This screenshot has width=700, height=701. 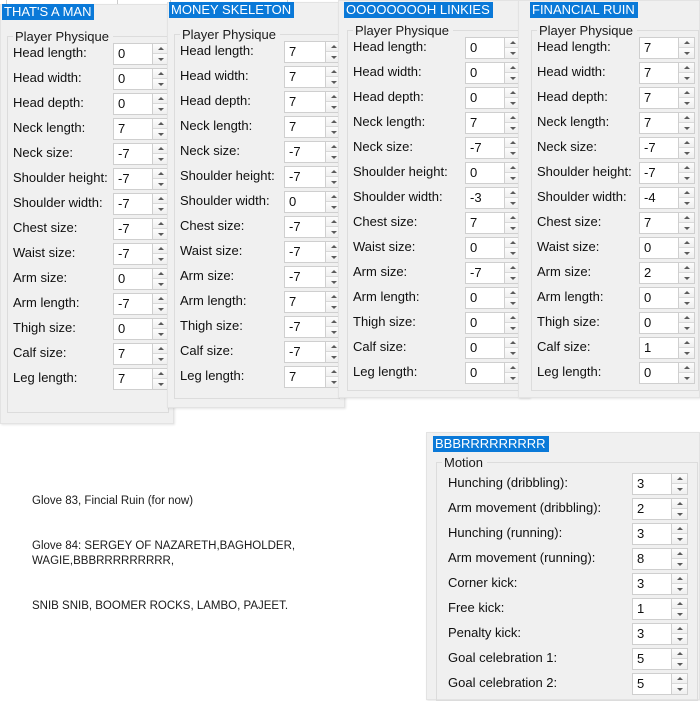 What do you see at coordinates (651, 559) in the screenshot?
I see `stepper-value: 8` at bounding box center [651, 559].